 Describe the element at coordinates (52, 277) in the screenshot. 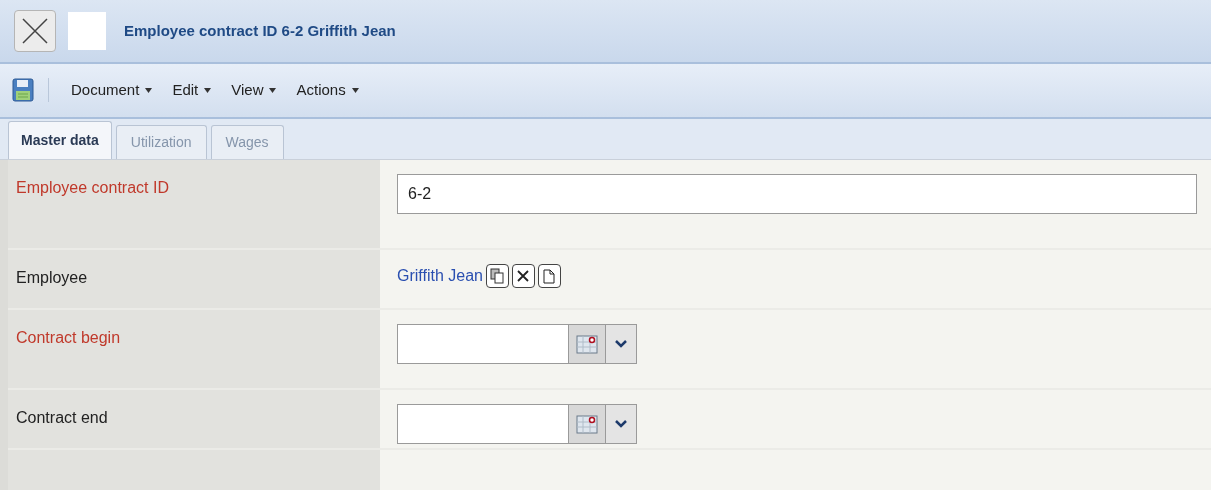

I see `field-label: Employee` at that location.